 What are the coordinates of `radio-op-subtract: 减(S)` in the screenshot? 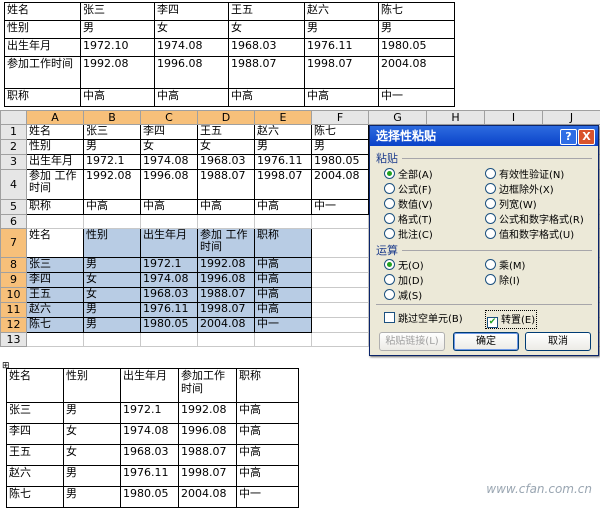 It's located at (403, 294).